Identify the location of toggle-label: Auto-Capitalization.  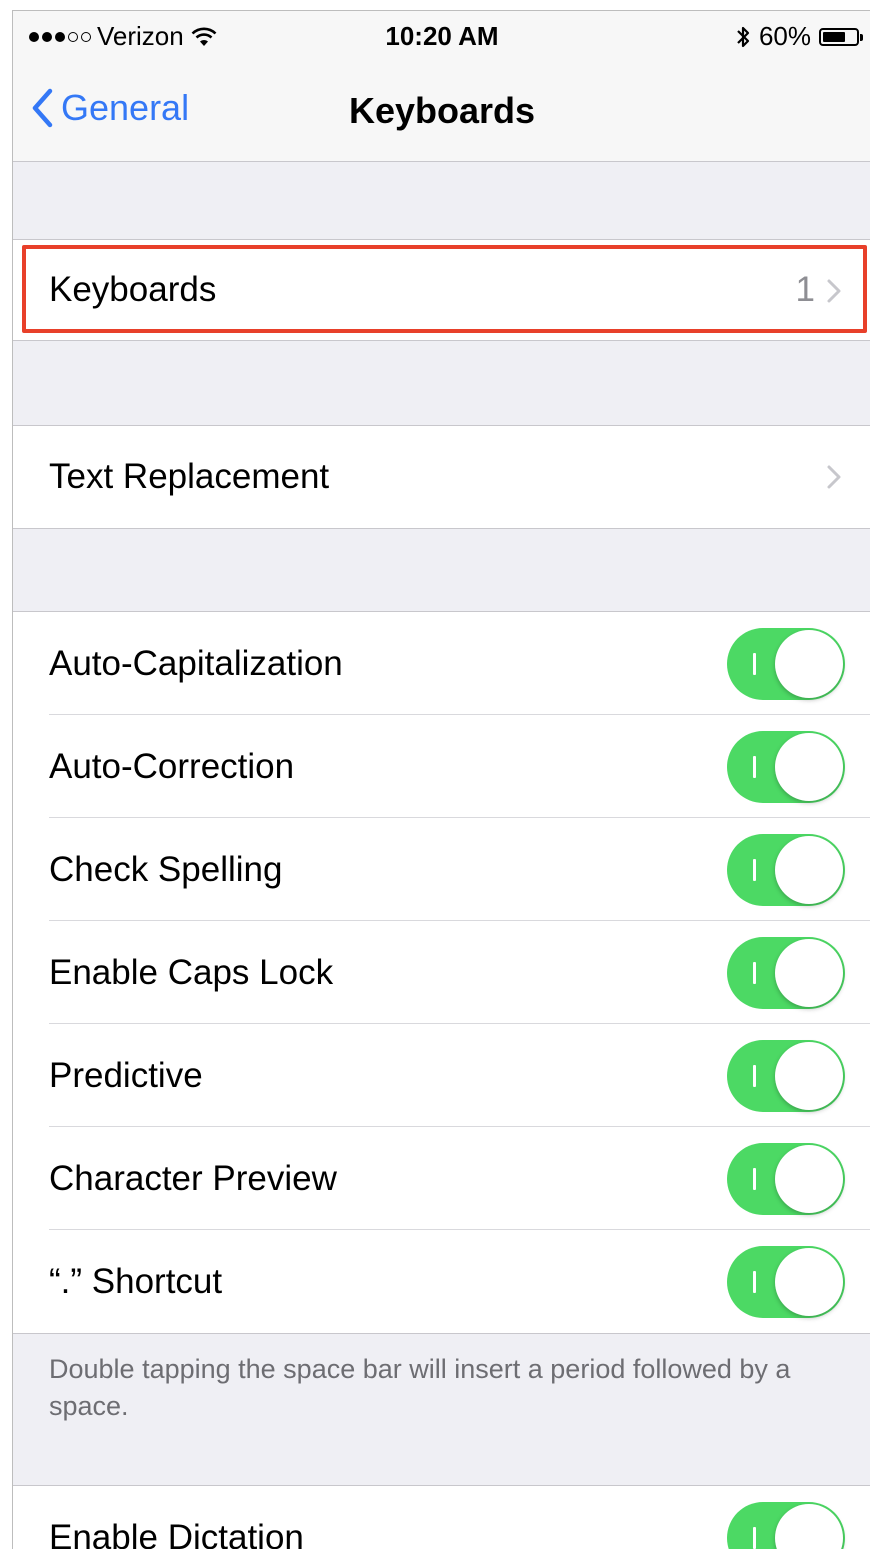
(196, 664).